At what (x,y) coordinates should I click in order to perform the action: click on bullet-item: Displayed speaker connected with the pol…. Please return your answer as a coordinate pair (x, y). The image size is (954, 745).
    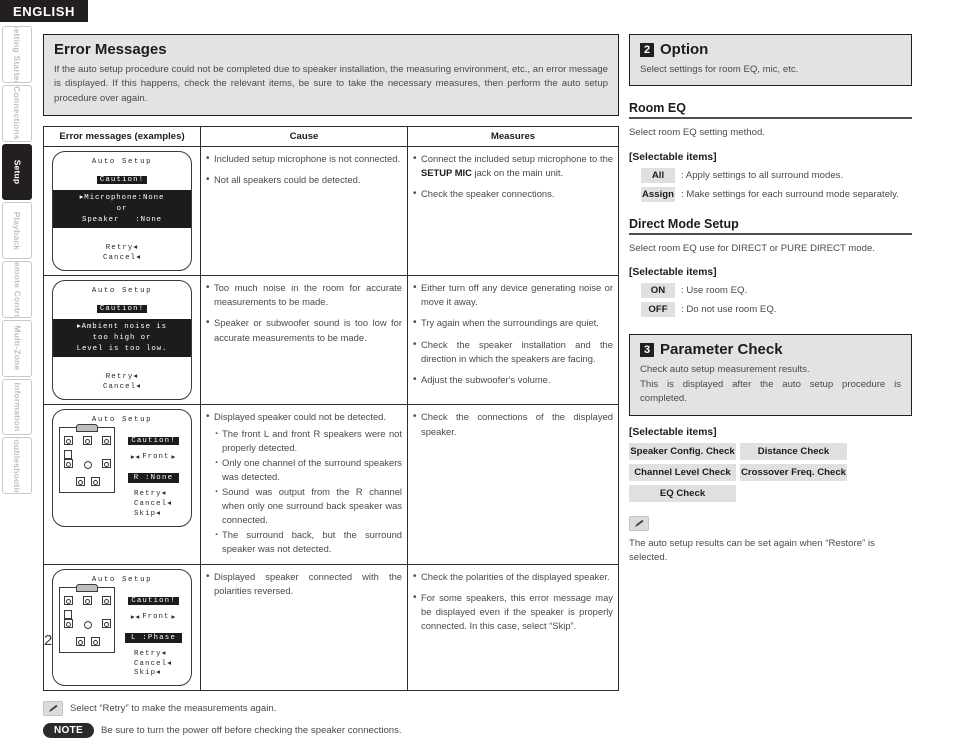
    Looking at the image, I should click on (304, 583).